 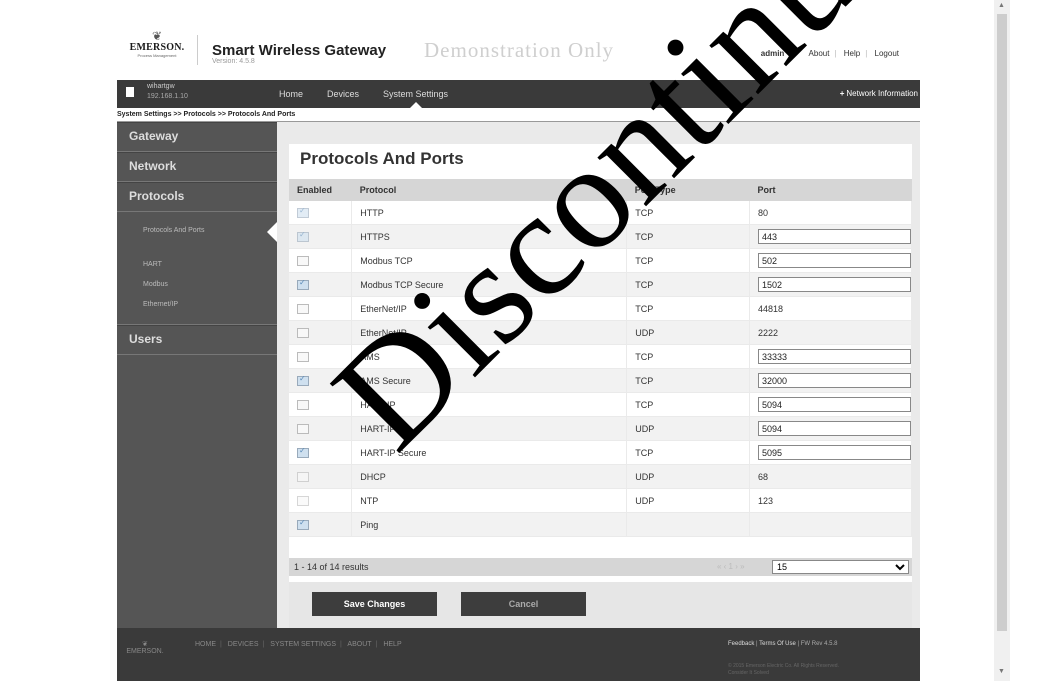 I want to click on page-size-select: 15, so click(x=840, y=567).